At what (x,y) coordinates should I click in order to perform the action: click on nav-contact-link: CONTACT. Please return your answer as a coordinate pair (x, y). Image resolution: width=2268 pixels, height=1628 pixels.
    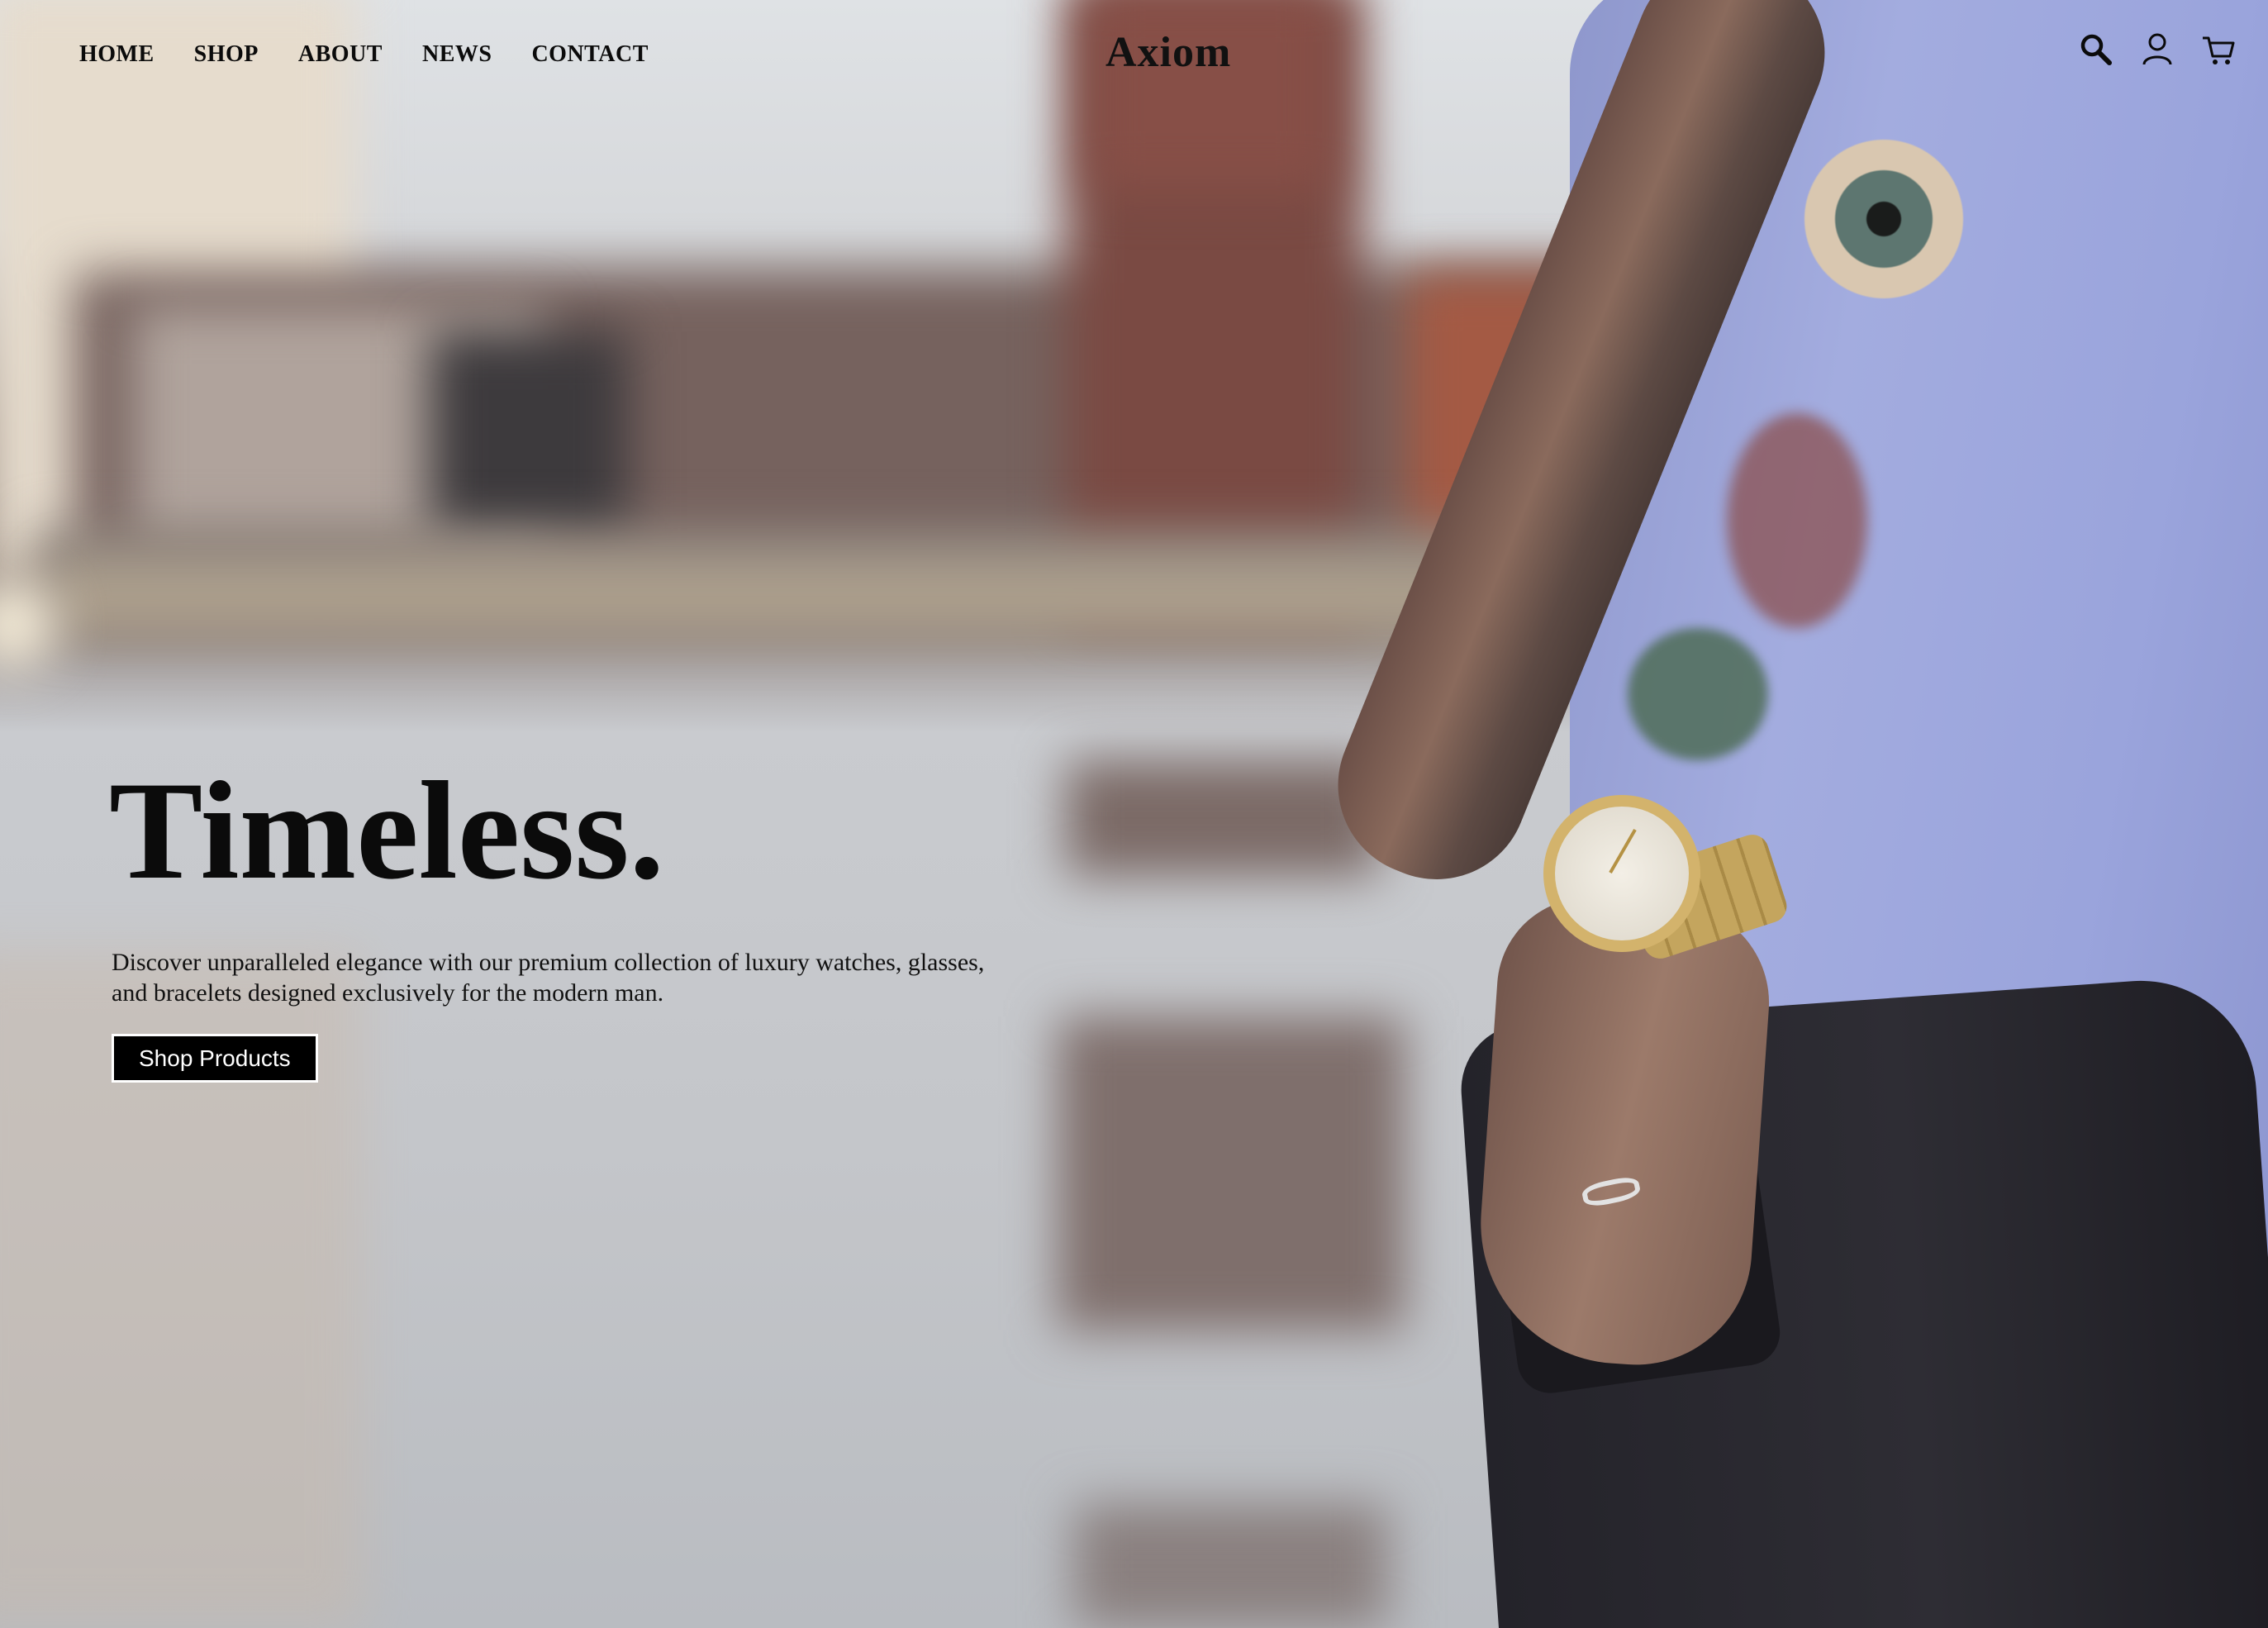
    Looking at the image, I should click on (589, 54).